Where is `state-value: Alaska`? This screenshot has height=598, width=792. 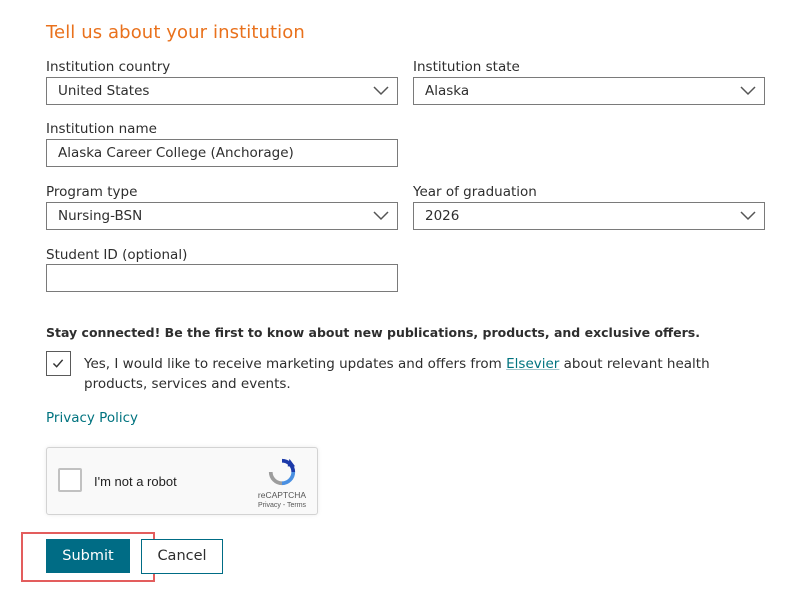 state-value: Alaska is located at coordinates (447, 91).